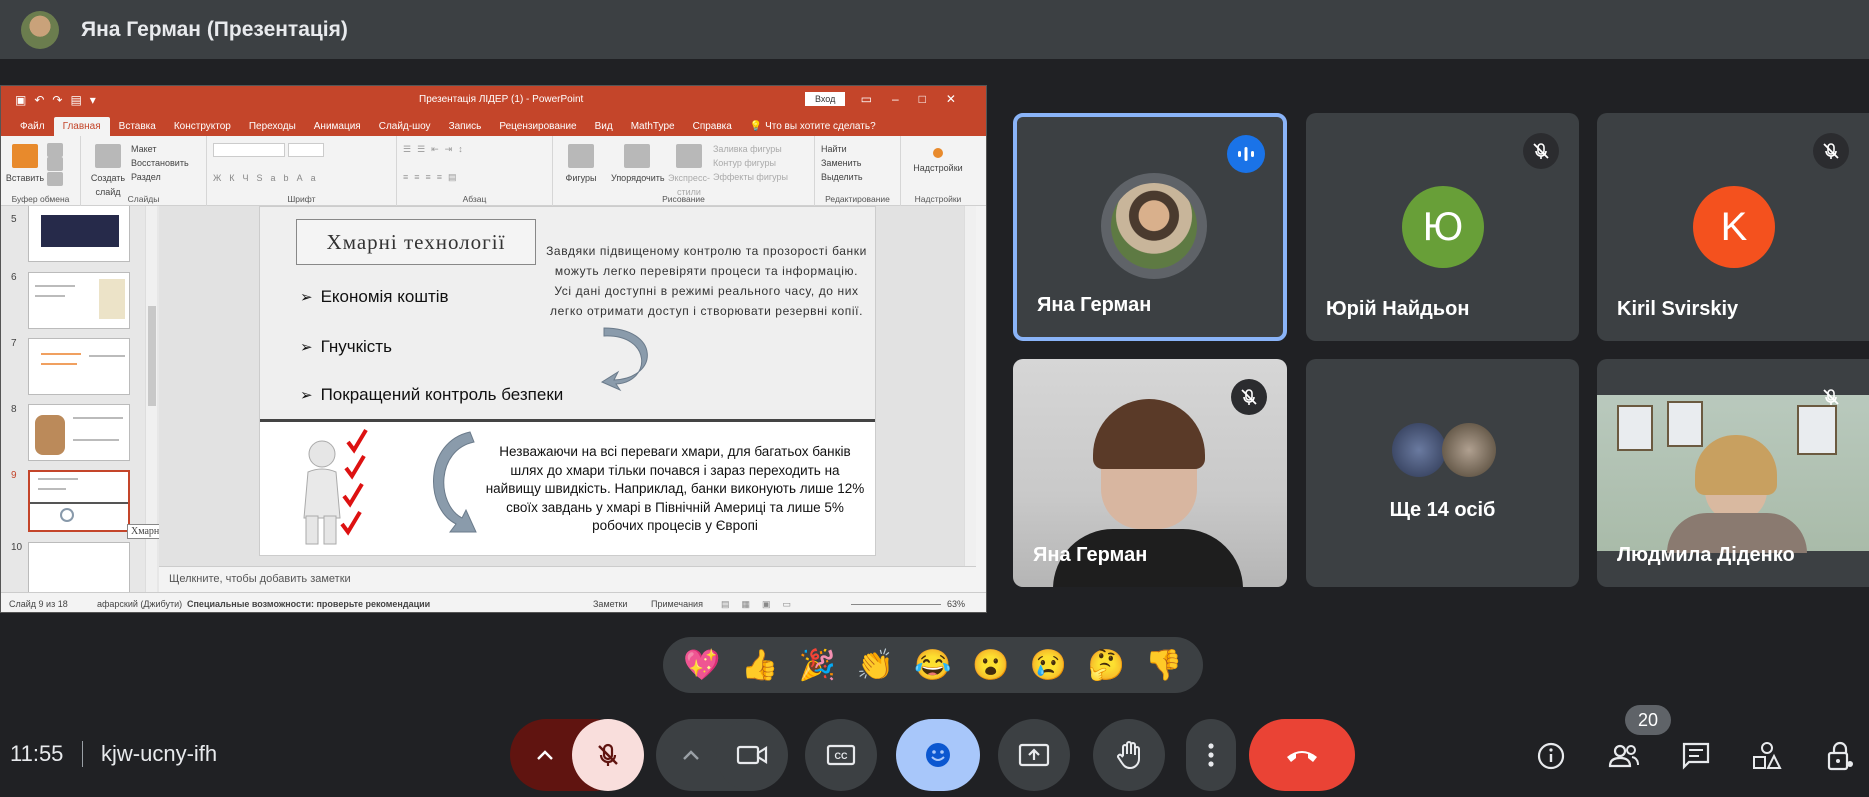 This screenshot has width=1869, height=797. What do you see at coordinates (1678, 309) in the screenshot?
I see `participant-name: Kiril Svirskiy` at bounding box center [1678, 309].